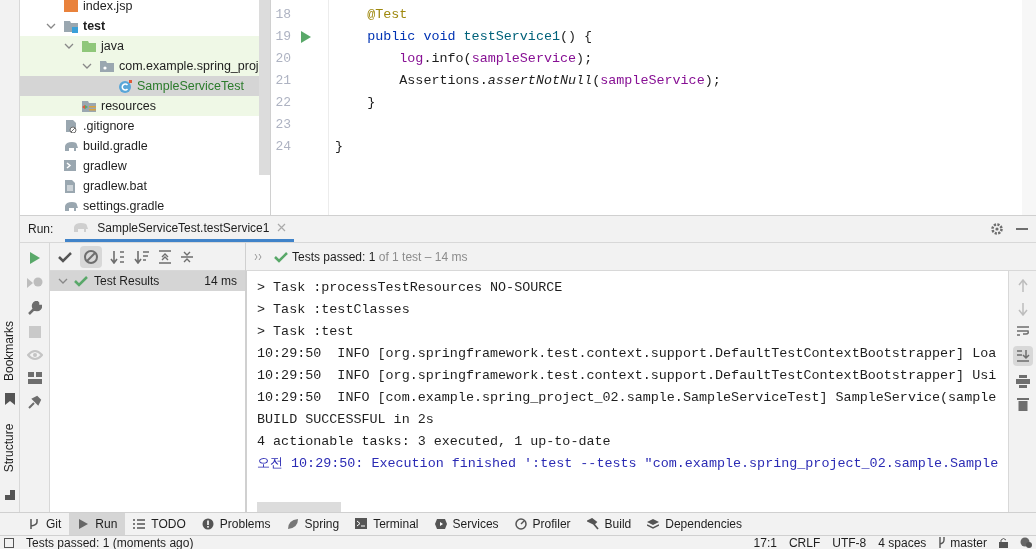 Image resolution: width=1036 pixels, height=549 pixels. I want to click on tree-item: gradlew, so click(105, 166).